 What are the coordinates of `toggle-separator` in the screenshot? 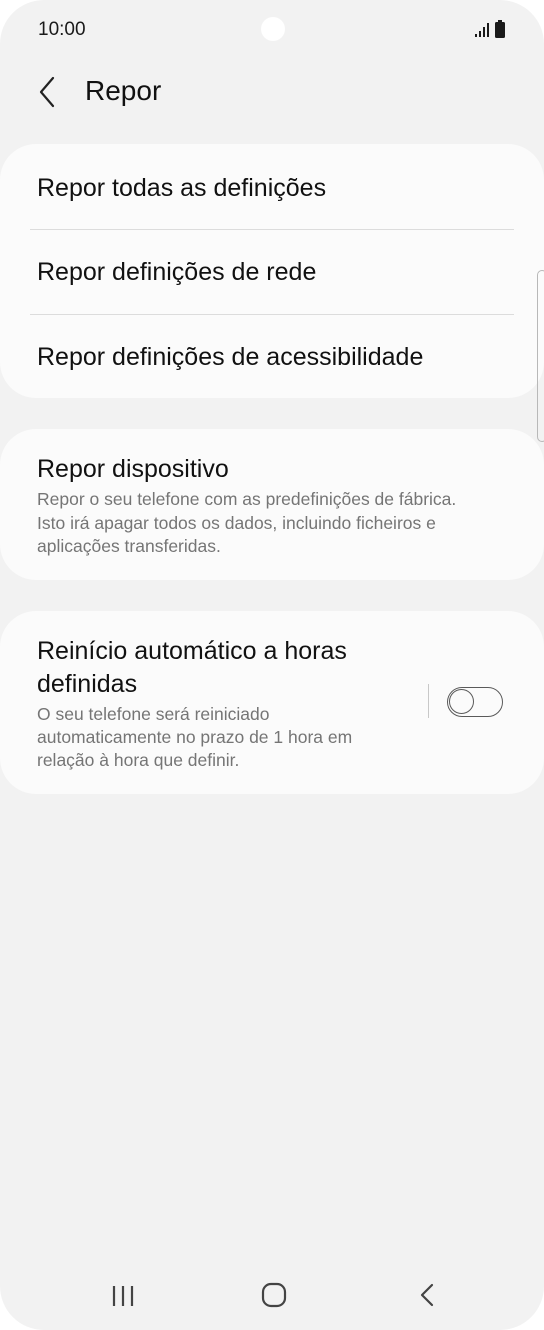 It's located at (428, 701).